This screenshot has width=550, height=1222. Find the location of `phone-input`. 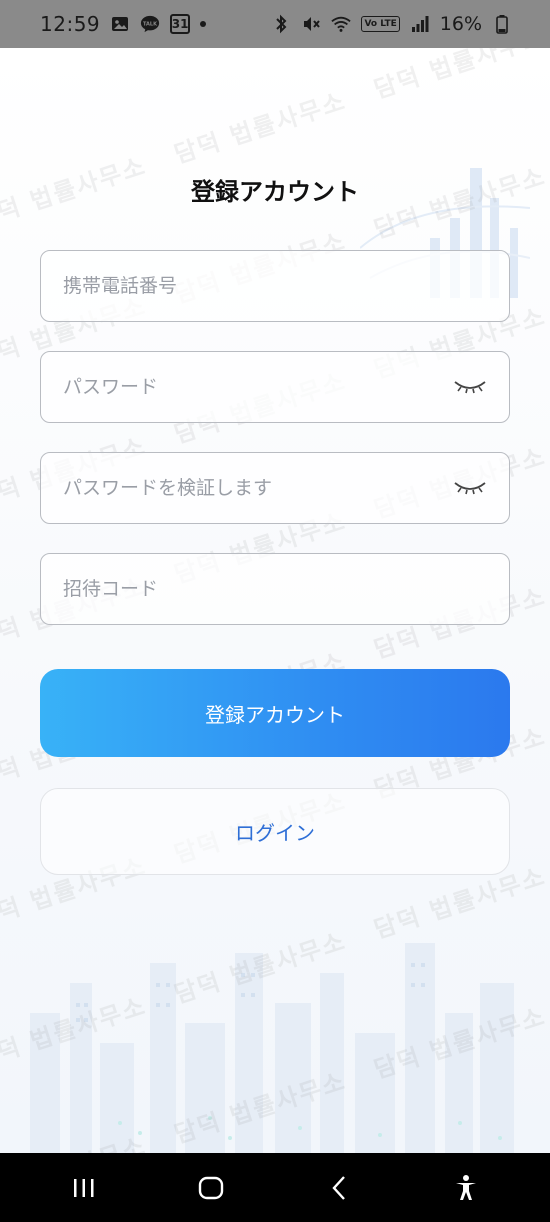

phone-input is located at coordinates (275, 286).